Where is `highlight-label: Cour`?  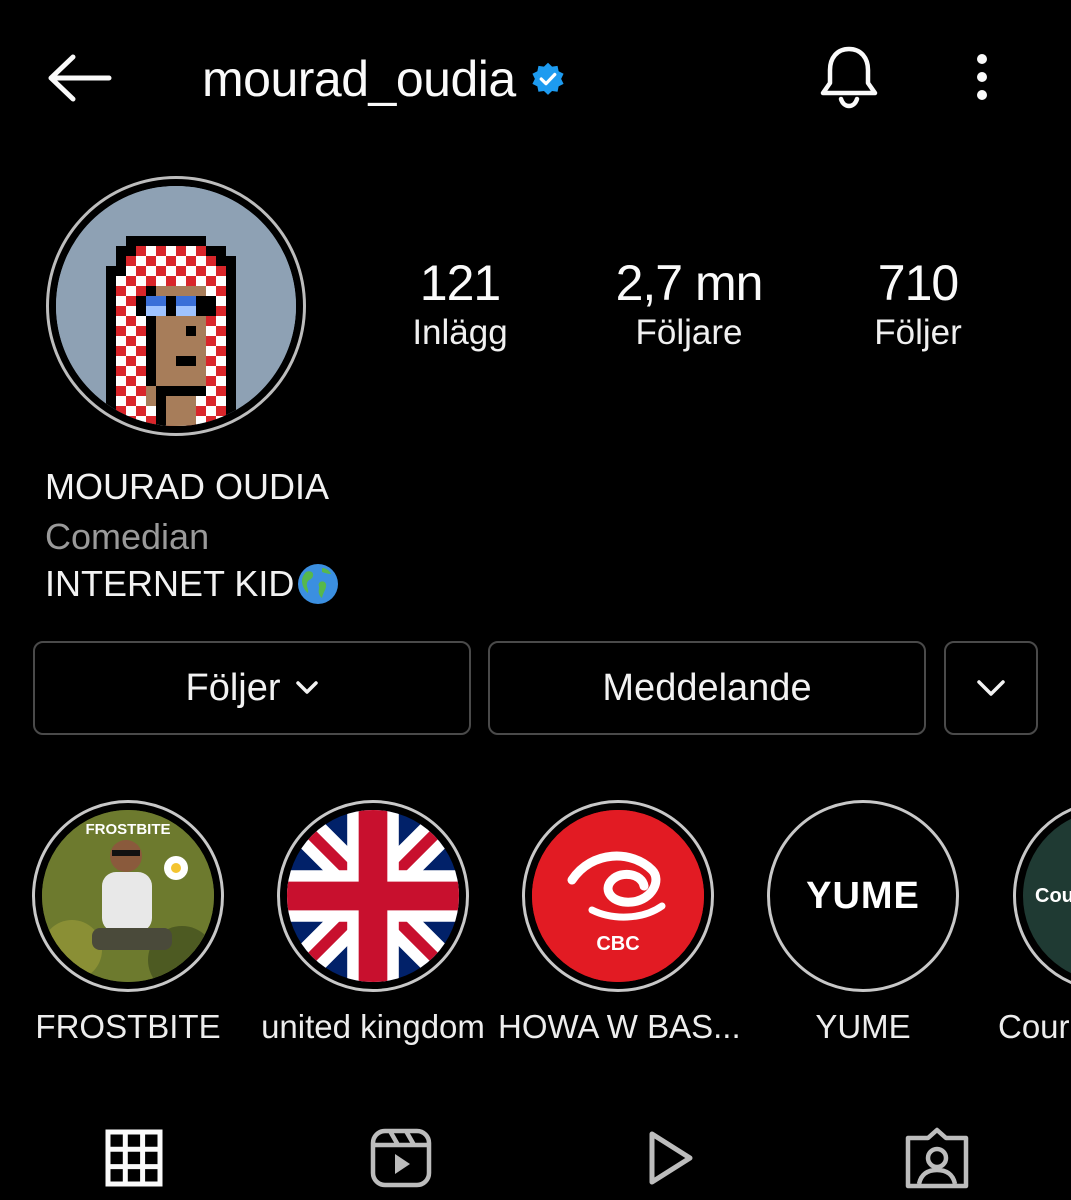
highlight-label: Cour is located at coordinates (1034, 1026).